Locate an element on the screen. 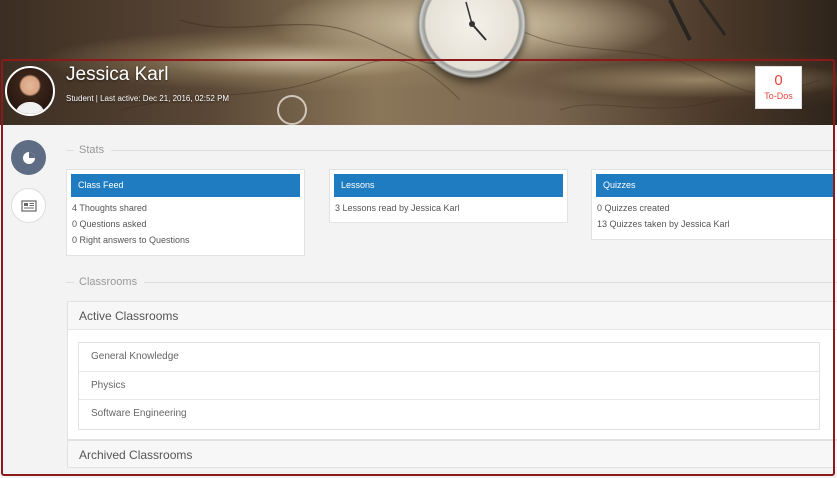 Image resolution: width=837 pixels, height=478 pixels. classrooms-section-title: Classrooms is located at coordinates (451, 282).